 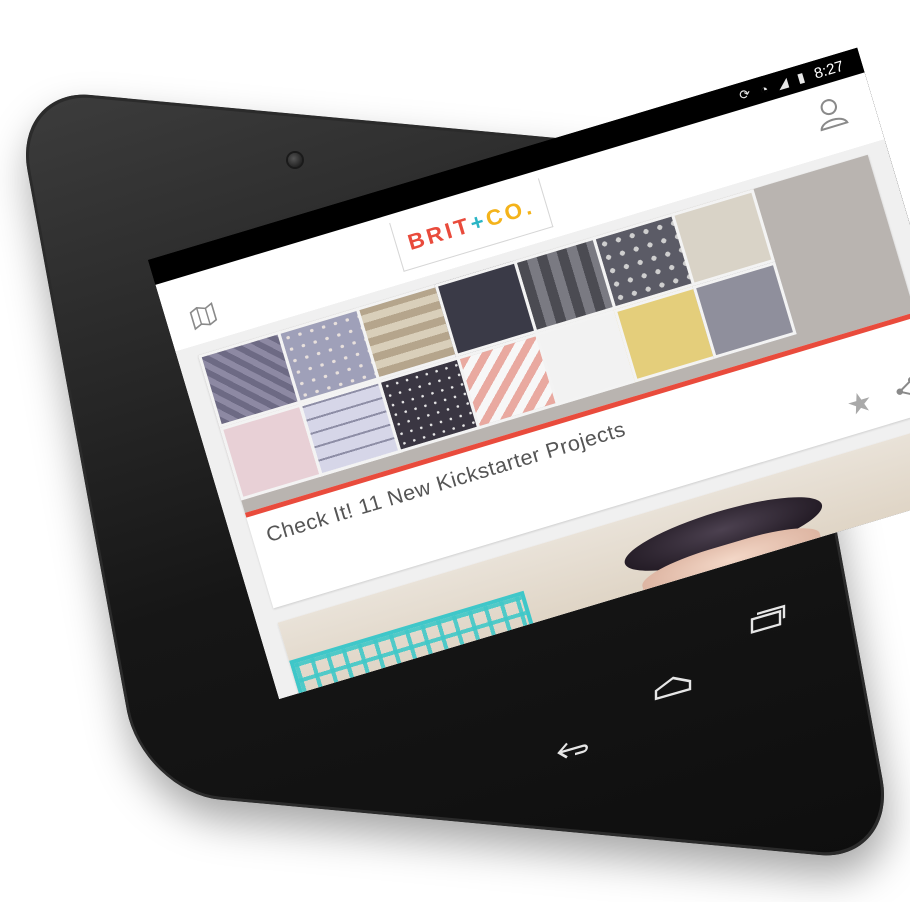 I want to click on status-time: 8:27, so click(x=828, y=70).